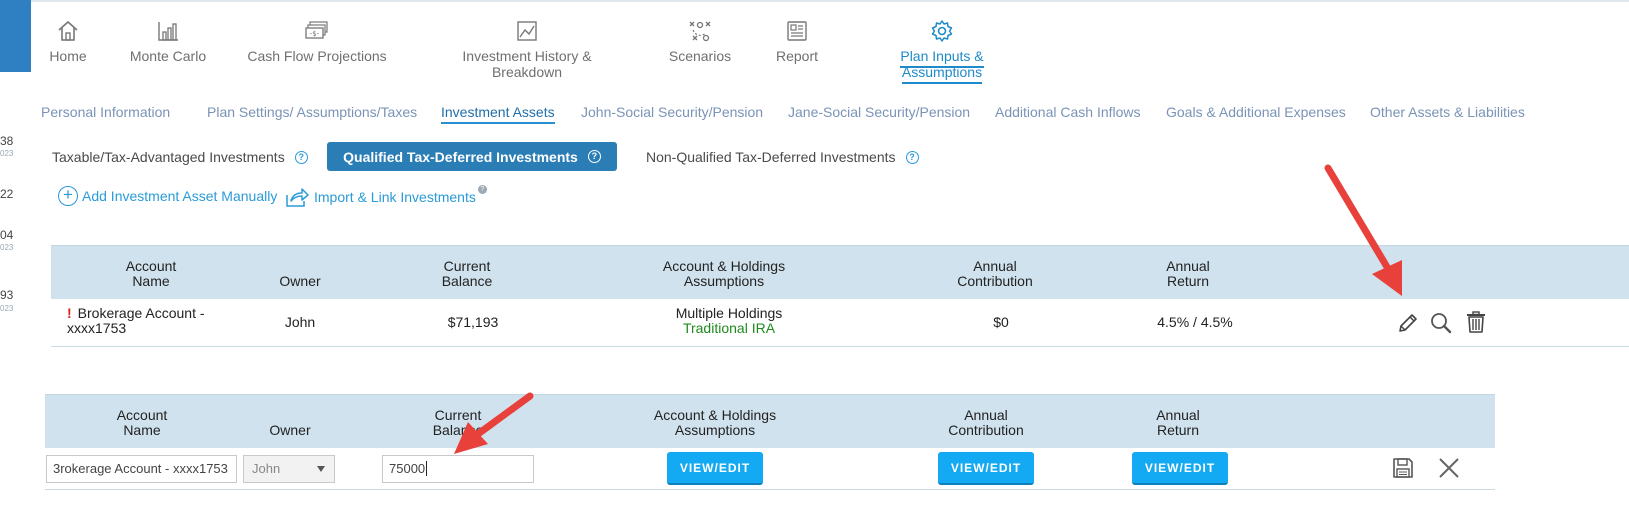  What do you see at coordinates (7, 235) in the screenshot?
I see `side-value: 04` at bounding box center [7, 235].